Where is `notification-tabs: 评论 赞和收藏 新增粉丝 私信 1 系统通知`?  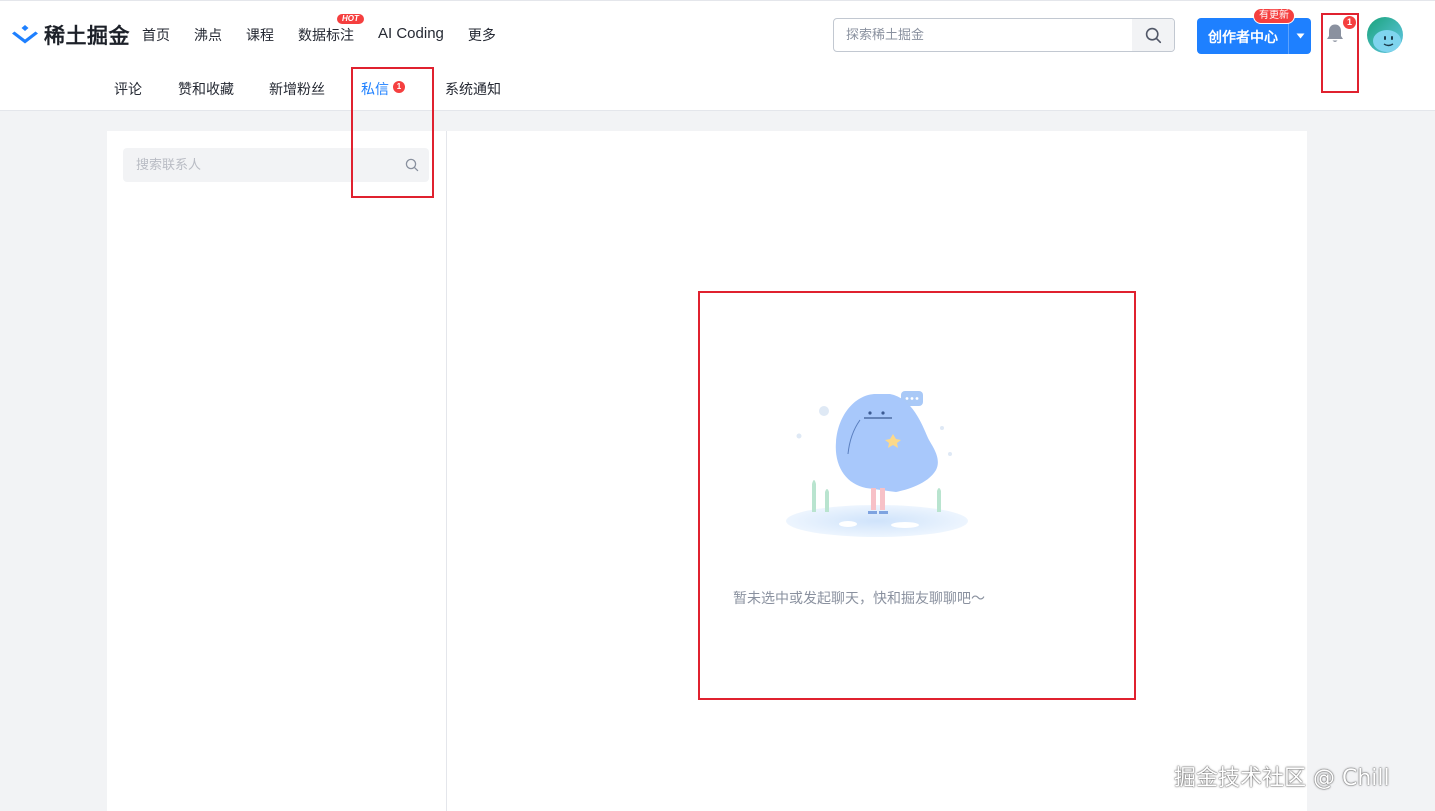 notification-tabs: 评论 赞和收藏 新增粉丝 私信 1 系统通知 is located at coordinates (717, 89).